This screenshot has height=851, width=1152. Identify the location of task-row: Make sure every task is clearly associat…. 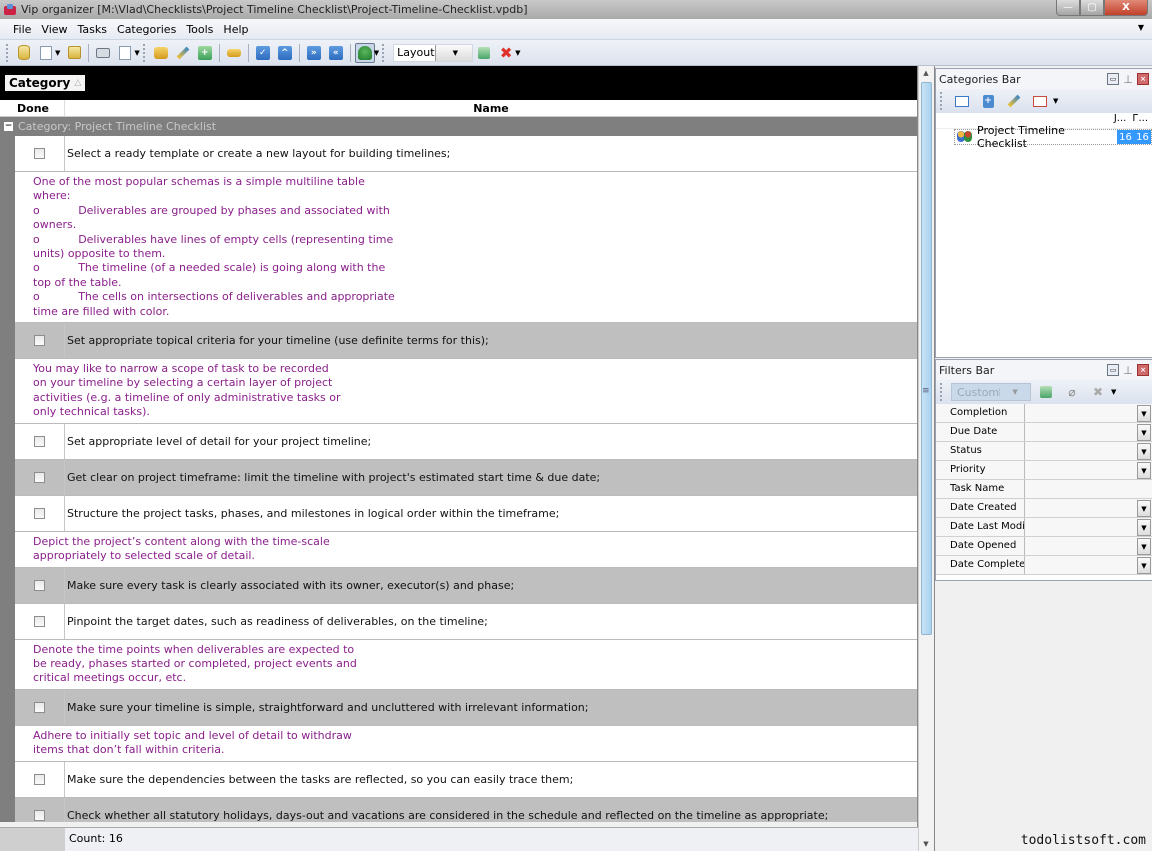
(466, 585).